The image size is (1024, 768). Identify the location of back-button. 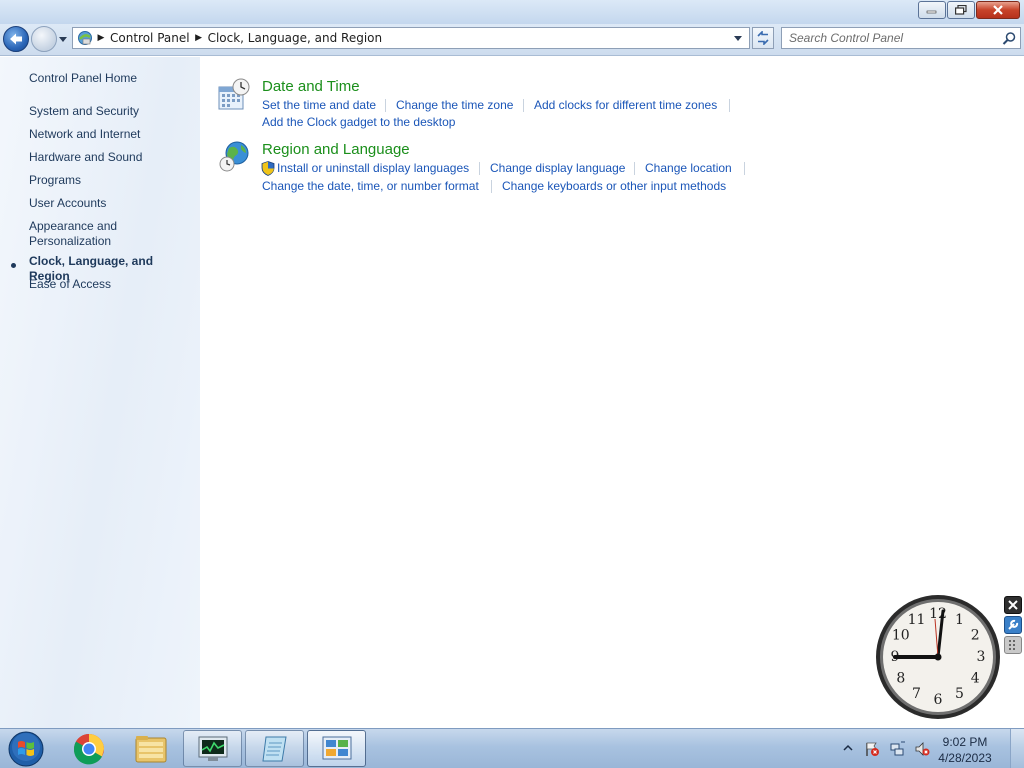
(16, 39).